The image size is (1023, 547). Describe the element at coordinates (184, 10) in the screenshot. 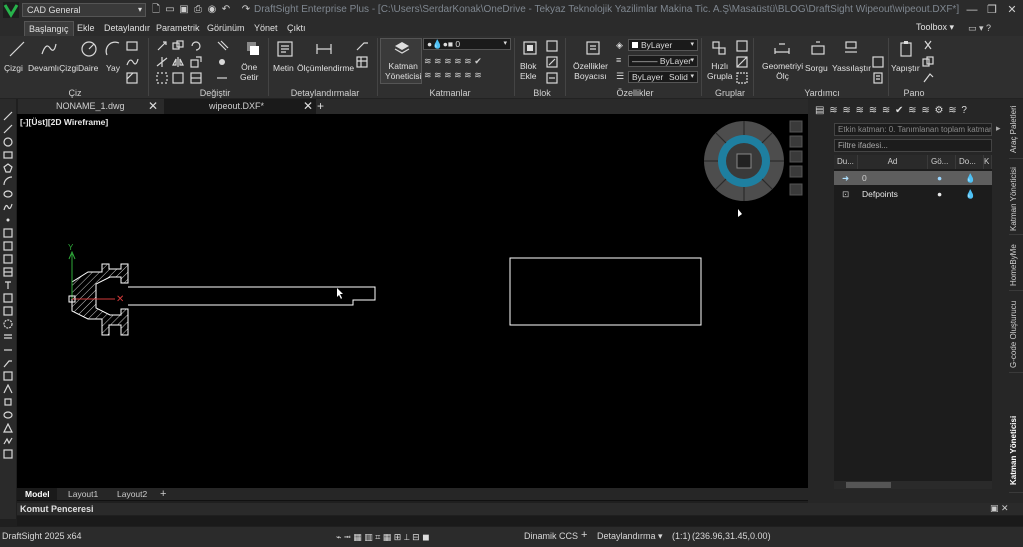

I see `save-icon: ▣` at that location.